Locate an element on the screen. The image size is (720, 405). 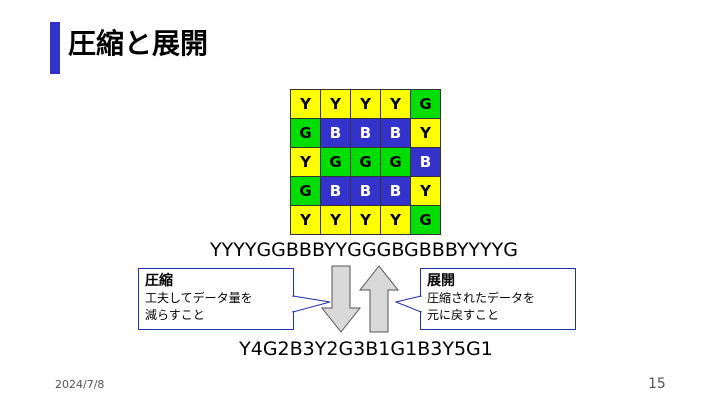
process-arrows is located at coordinates (360, 299).